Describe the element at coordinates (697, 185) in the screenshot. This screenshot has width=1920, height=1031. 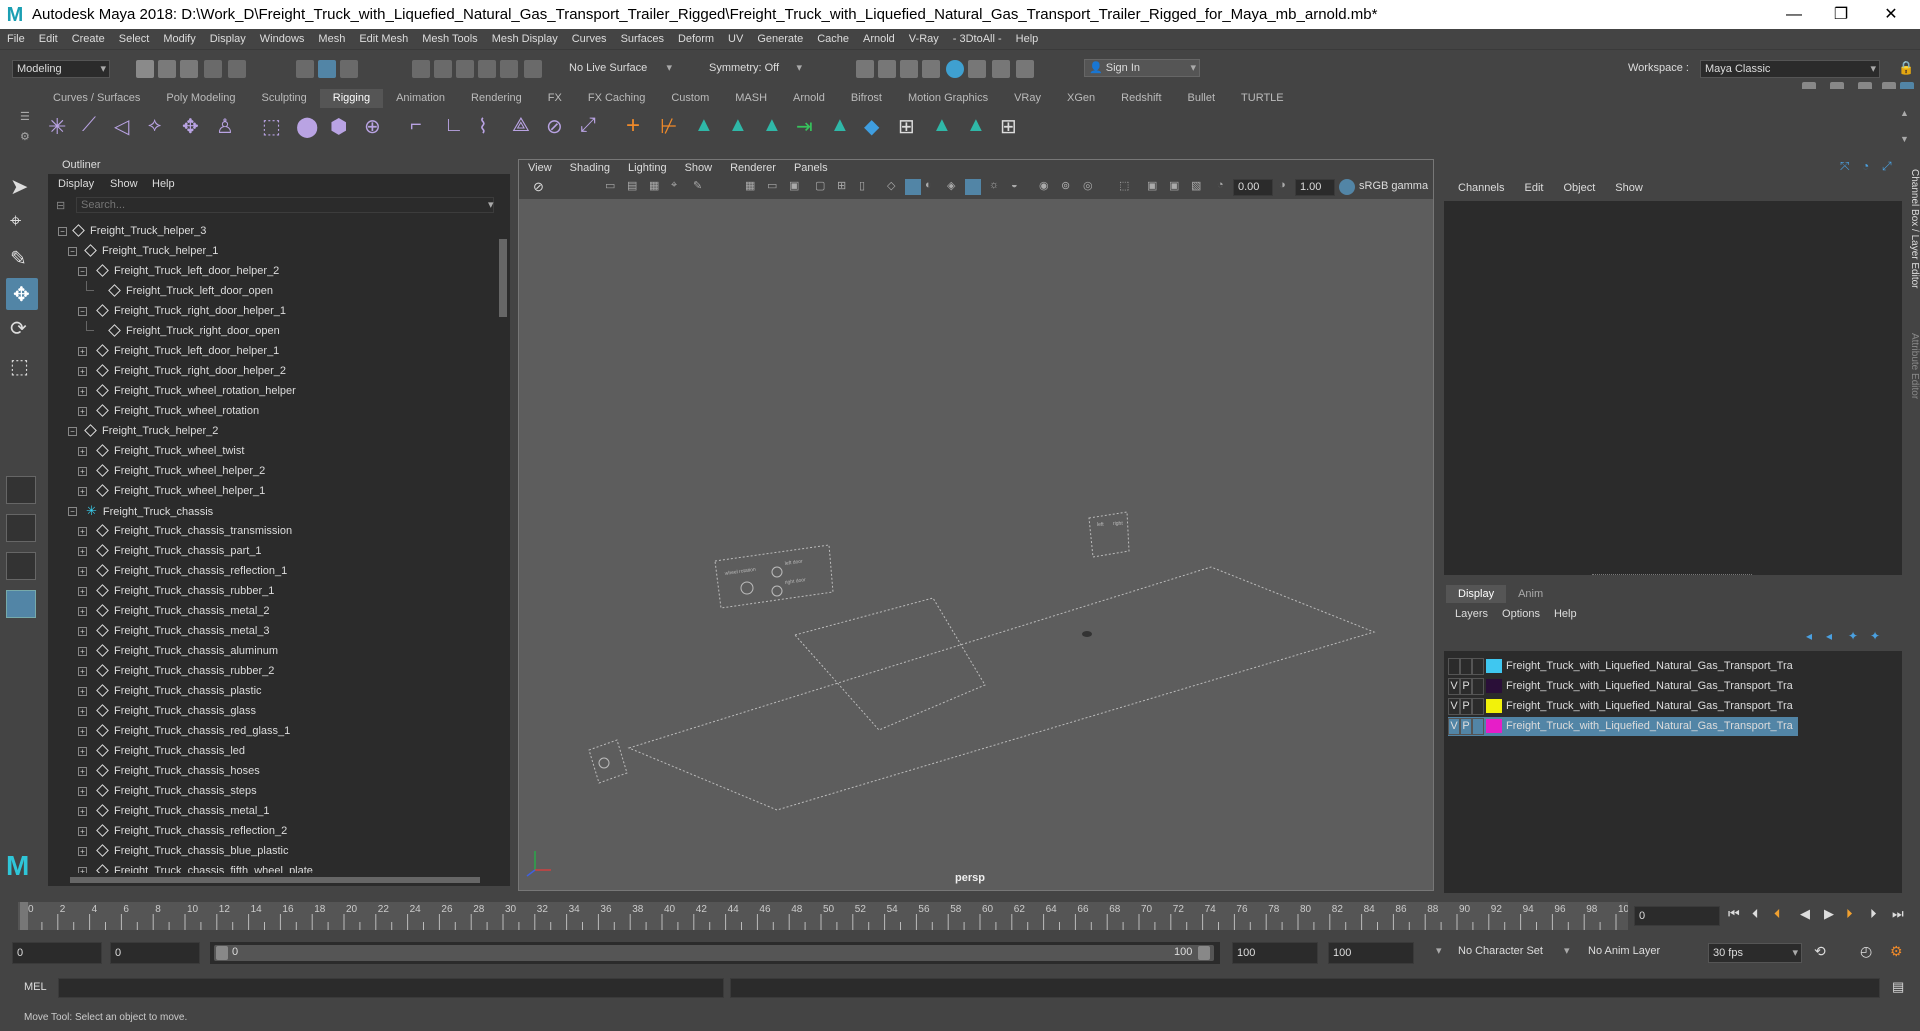
I see `grease-pencil-icon: ✎` at that location.